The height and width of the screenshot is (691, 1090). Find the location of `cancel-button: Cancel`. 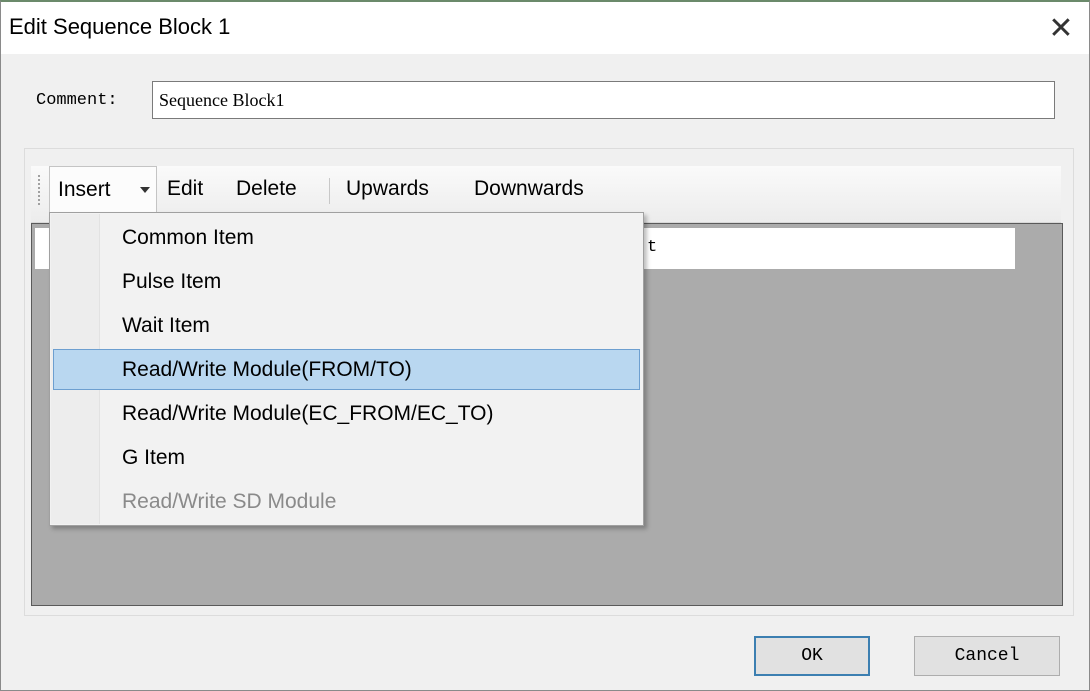

cancel-button: Cancel is located at coordinates (987, 656).